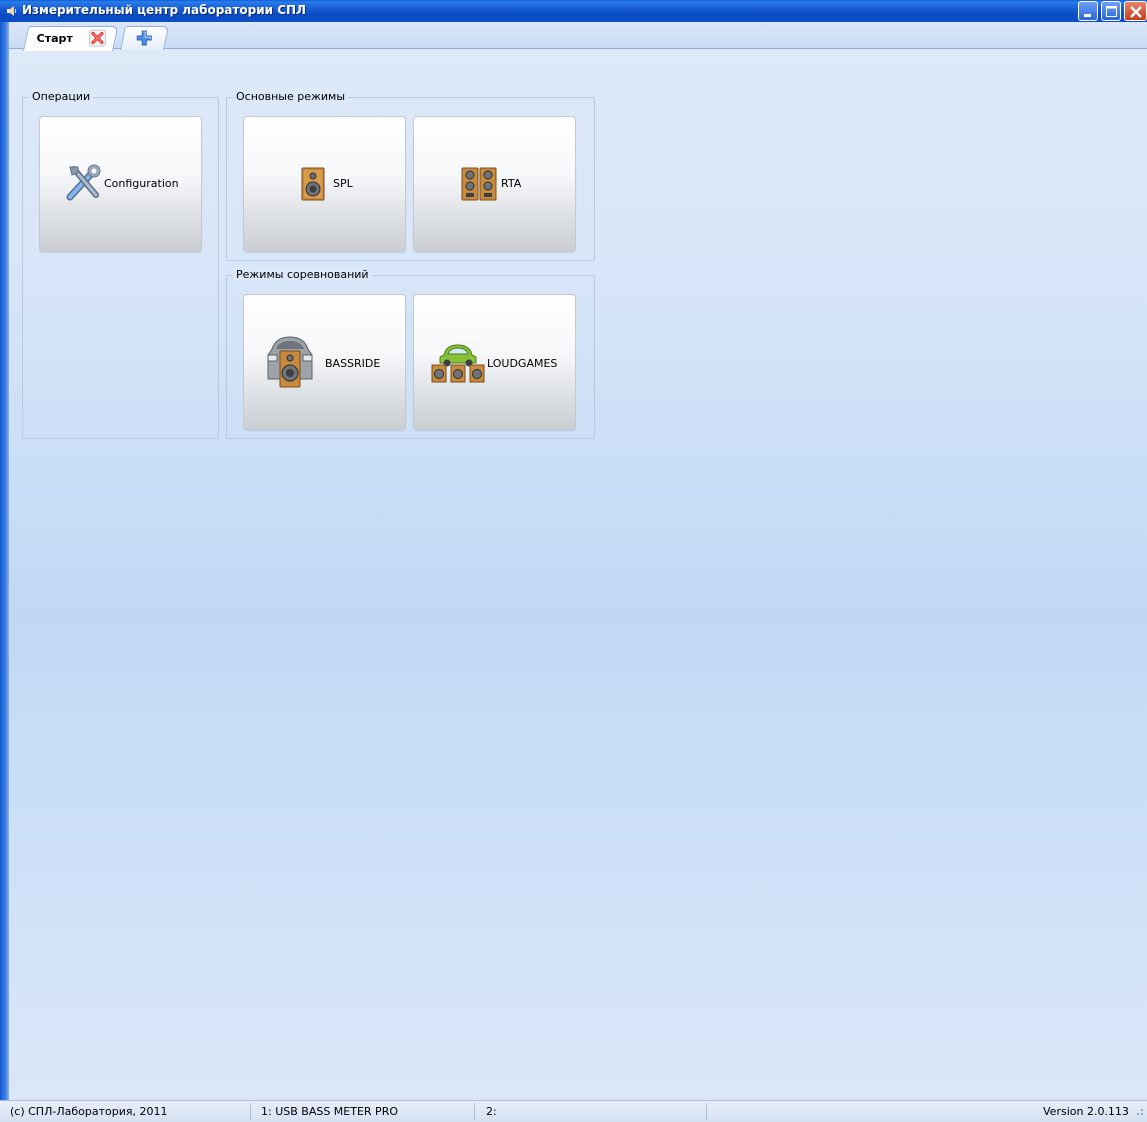 This screenshot has width=1147, height=1122. Describe the element at coordinates (343, 183) in the screenshot. I see `spl-label: SPL` at that location.